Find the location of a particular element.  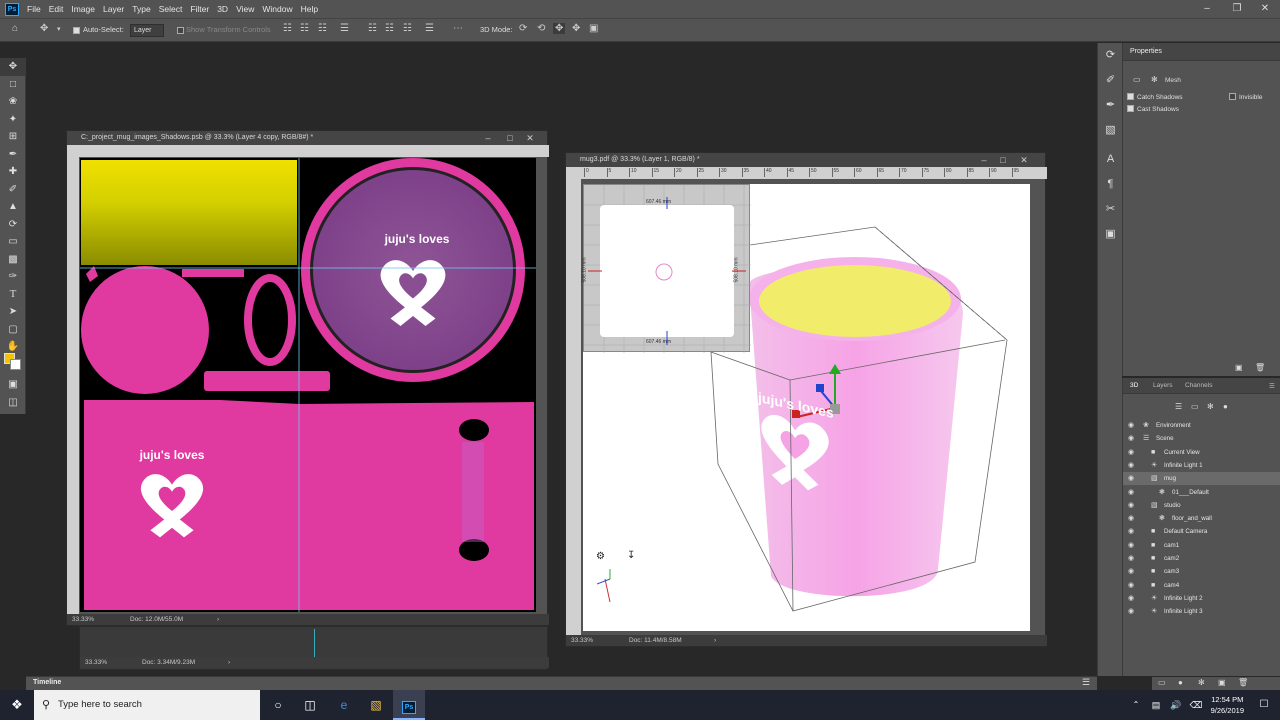

menu-select: Select is located at coordinates (175, 9).